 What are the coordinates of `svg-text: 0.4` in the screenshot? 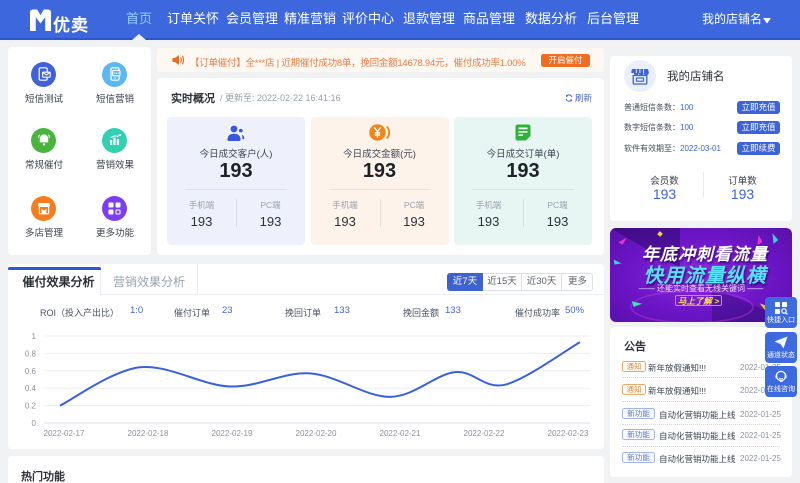 It's located at (31, 388).